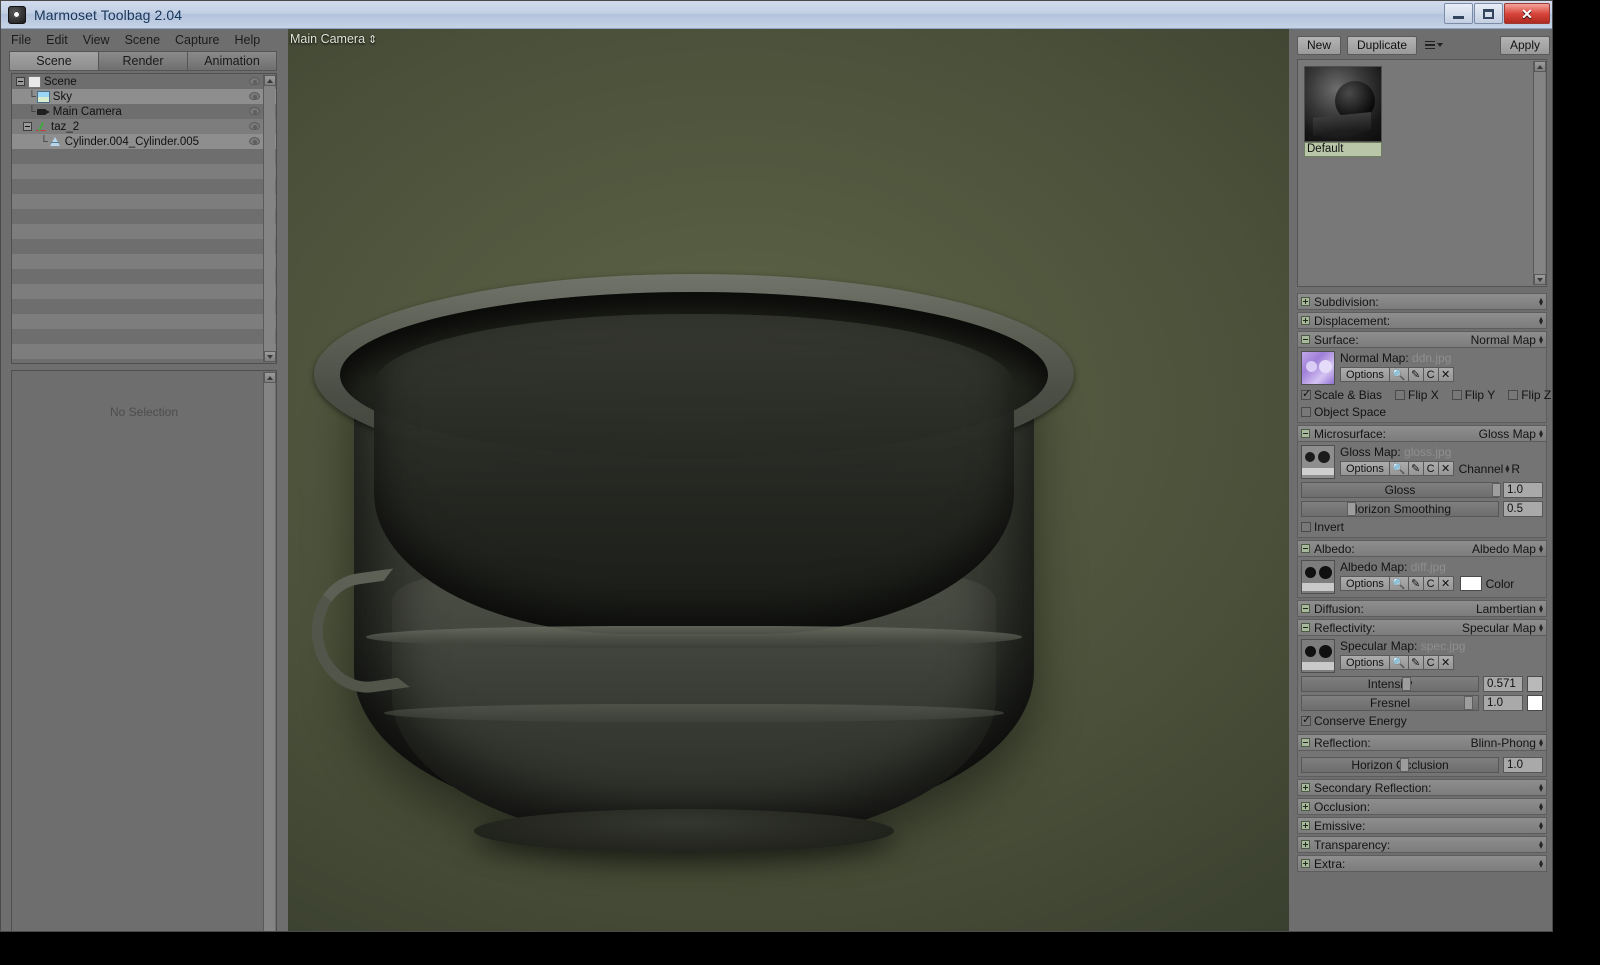  I want to click on tree-item-cylinder: └ Cylinder.004_Cylinder.005, so click(144, 141).